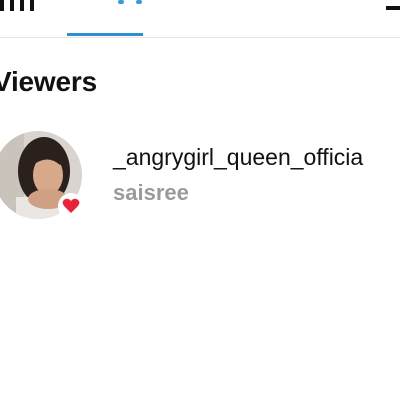 The image size is (400, 400). Describe the element at coordinates (132, 3) in the screenshot. I see `eye-icon` at that location.